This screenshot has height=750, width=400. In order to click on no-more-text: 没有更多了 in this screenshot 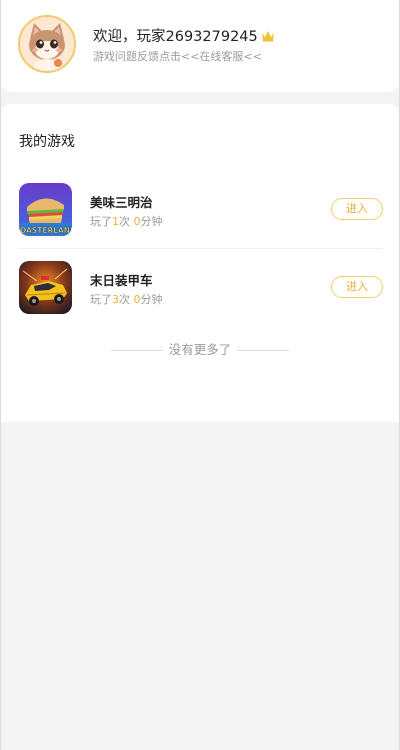, I will do `click(200, 349)`.